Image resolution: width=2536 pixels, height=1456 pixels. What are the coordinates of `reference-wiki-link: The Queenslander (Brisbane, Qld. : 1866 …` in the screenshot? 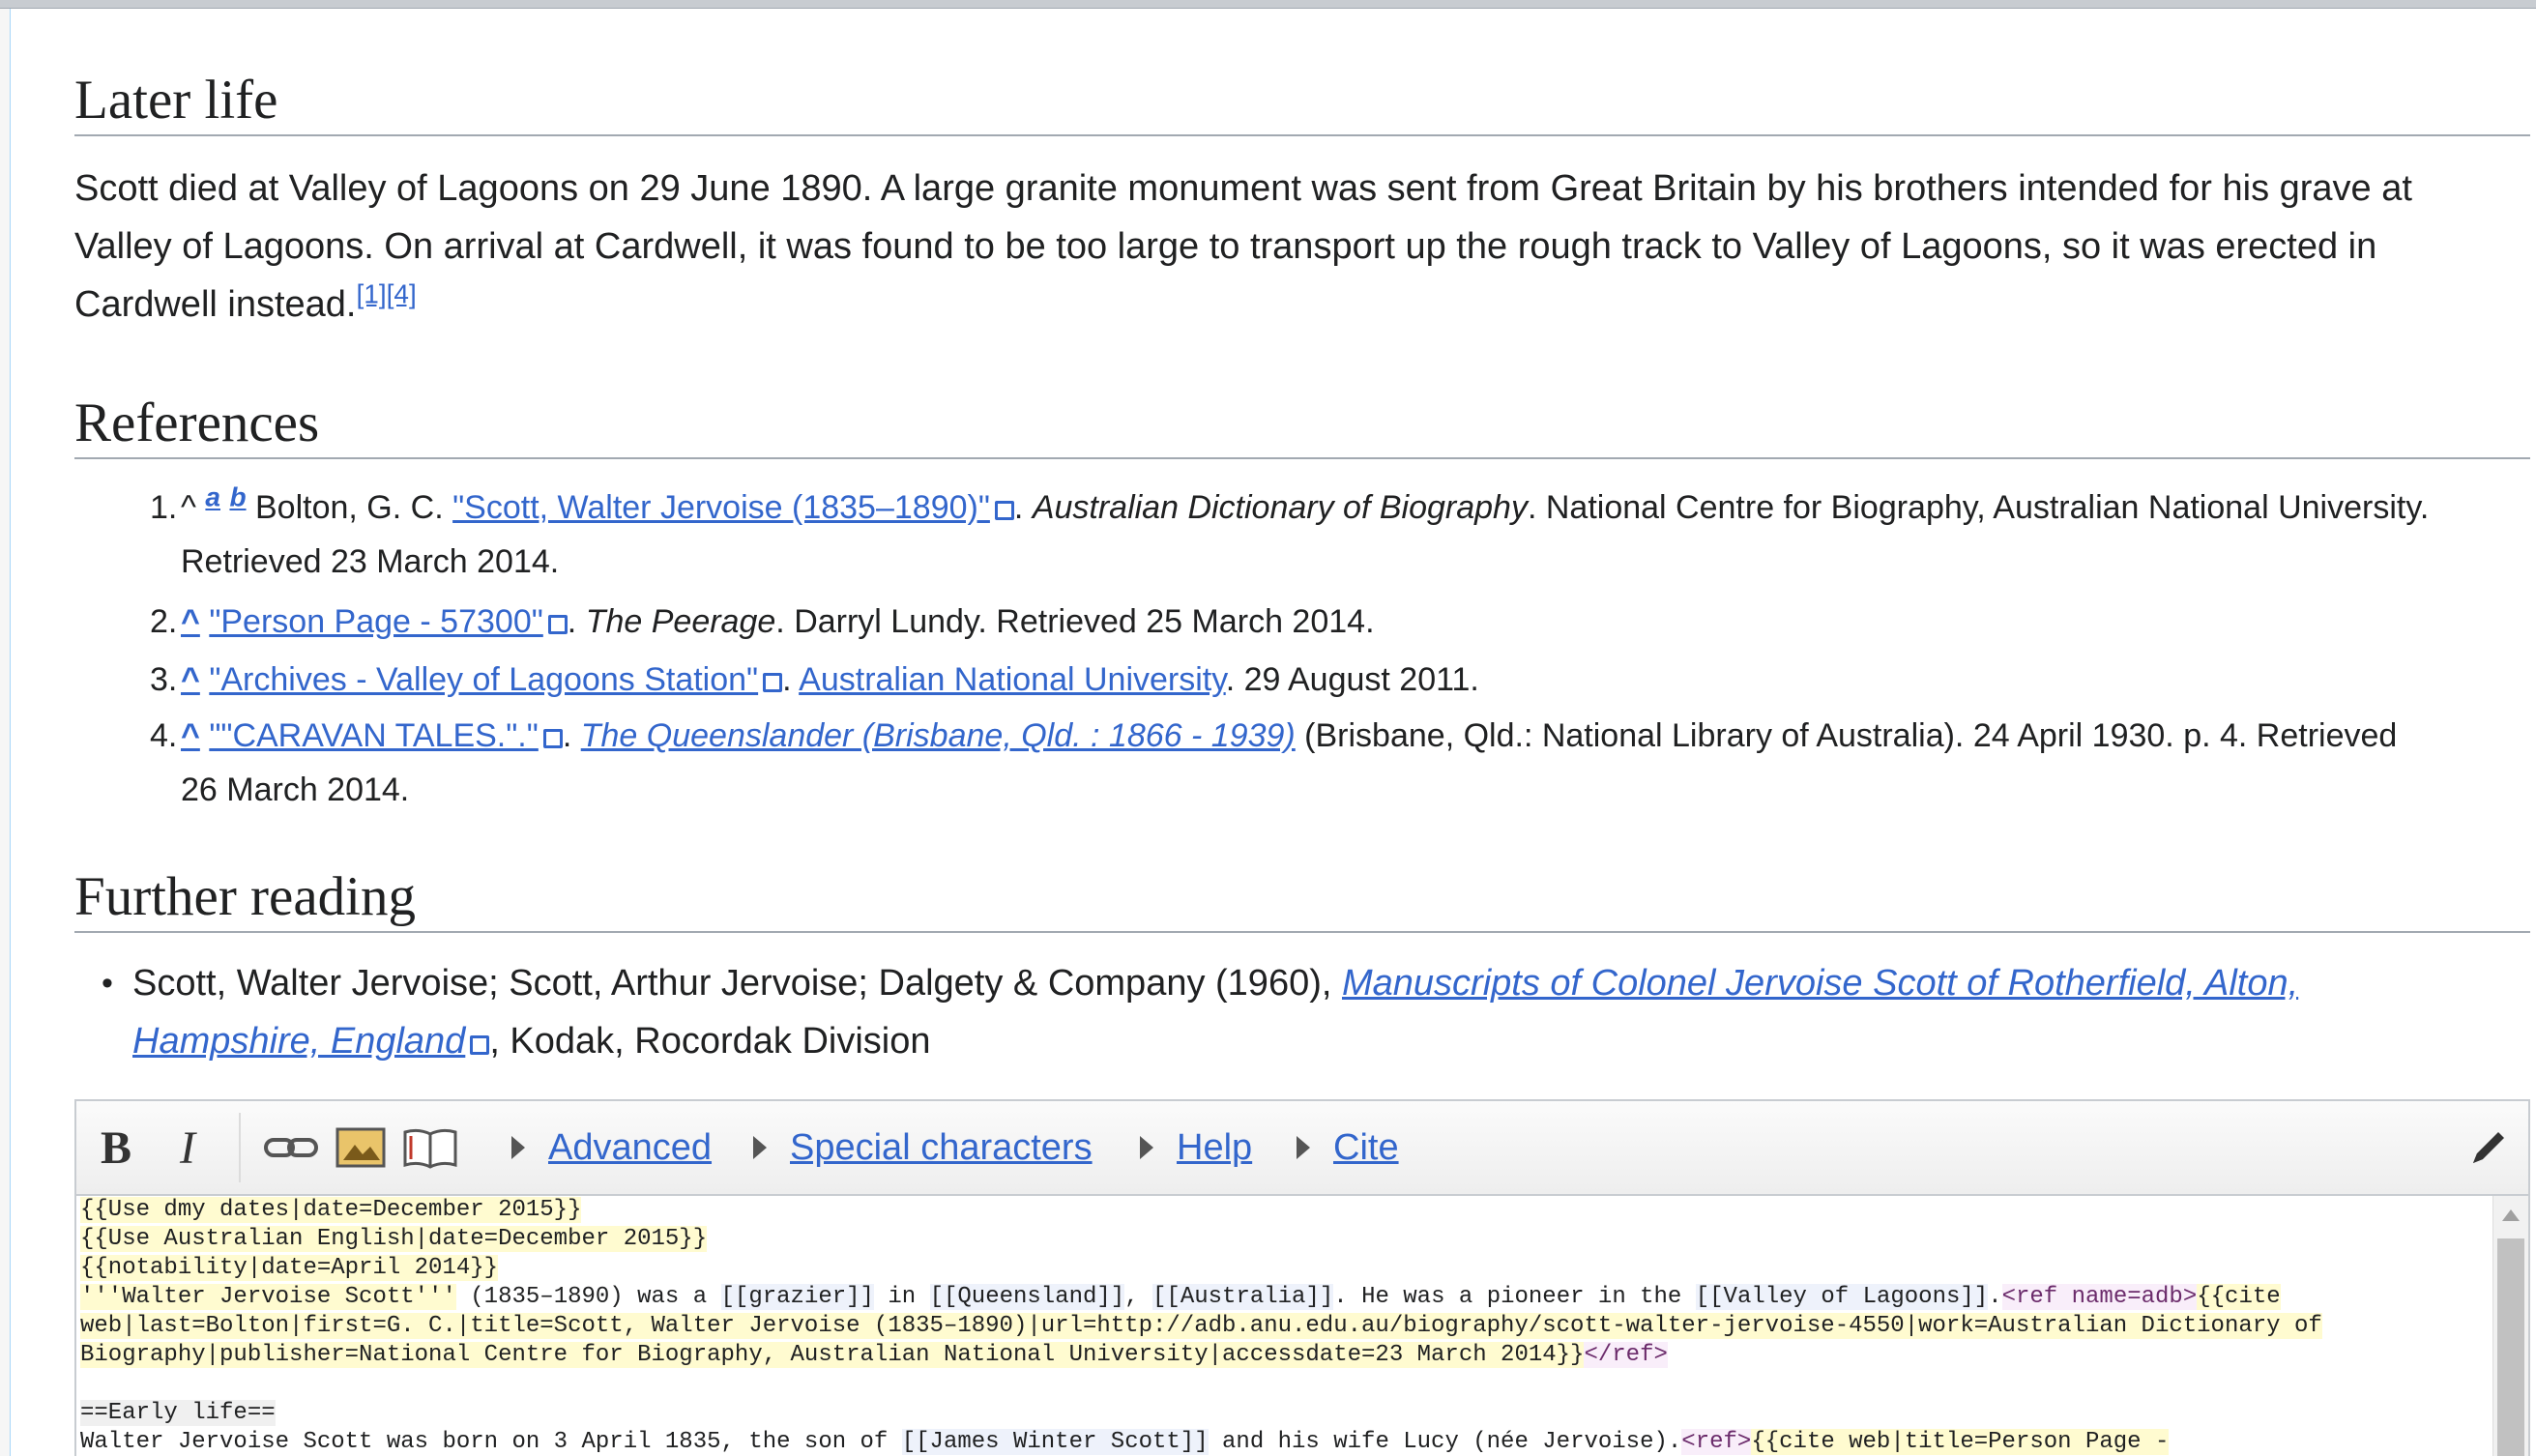 It's located at (938, 736).